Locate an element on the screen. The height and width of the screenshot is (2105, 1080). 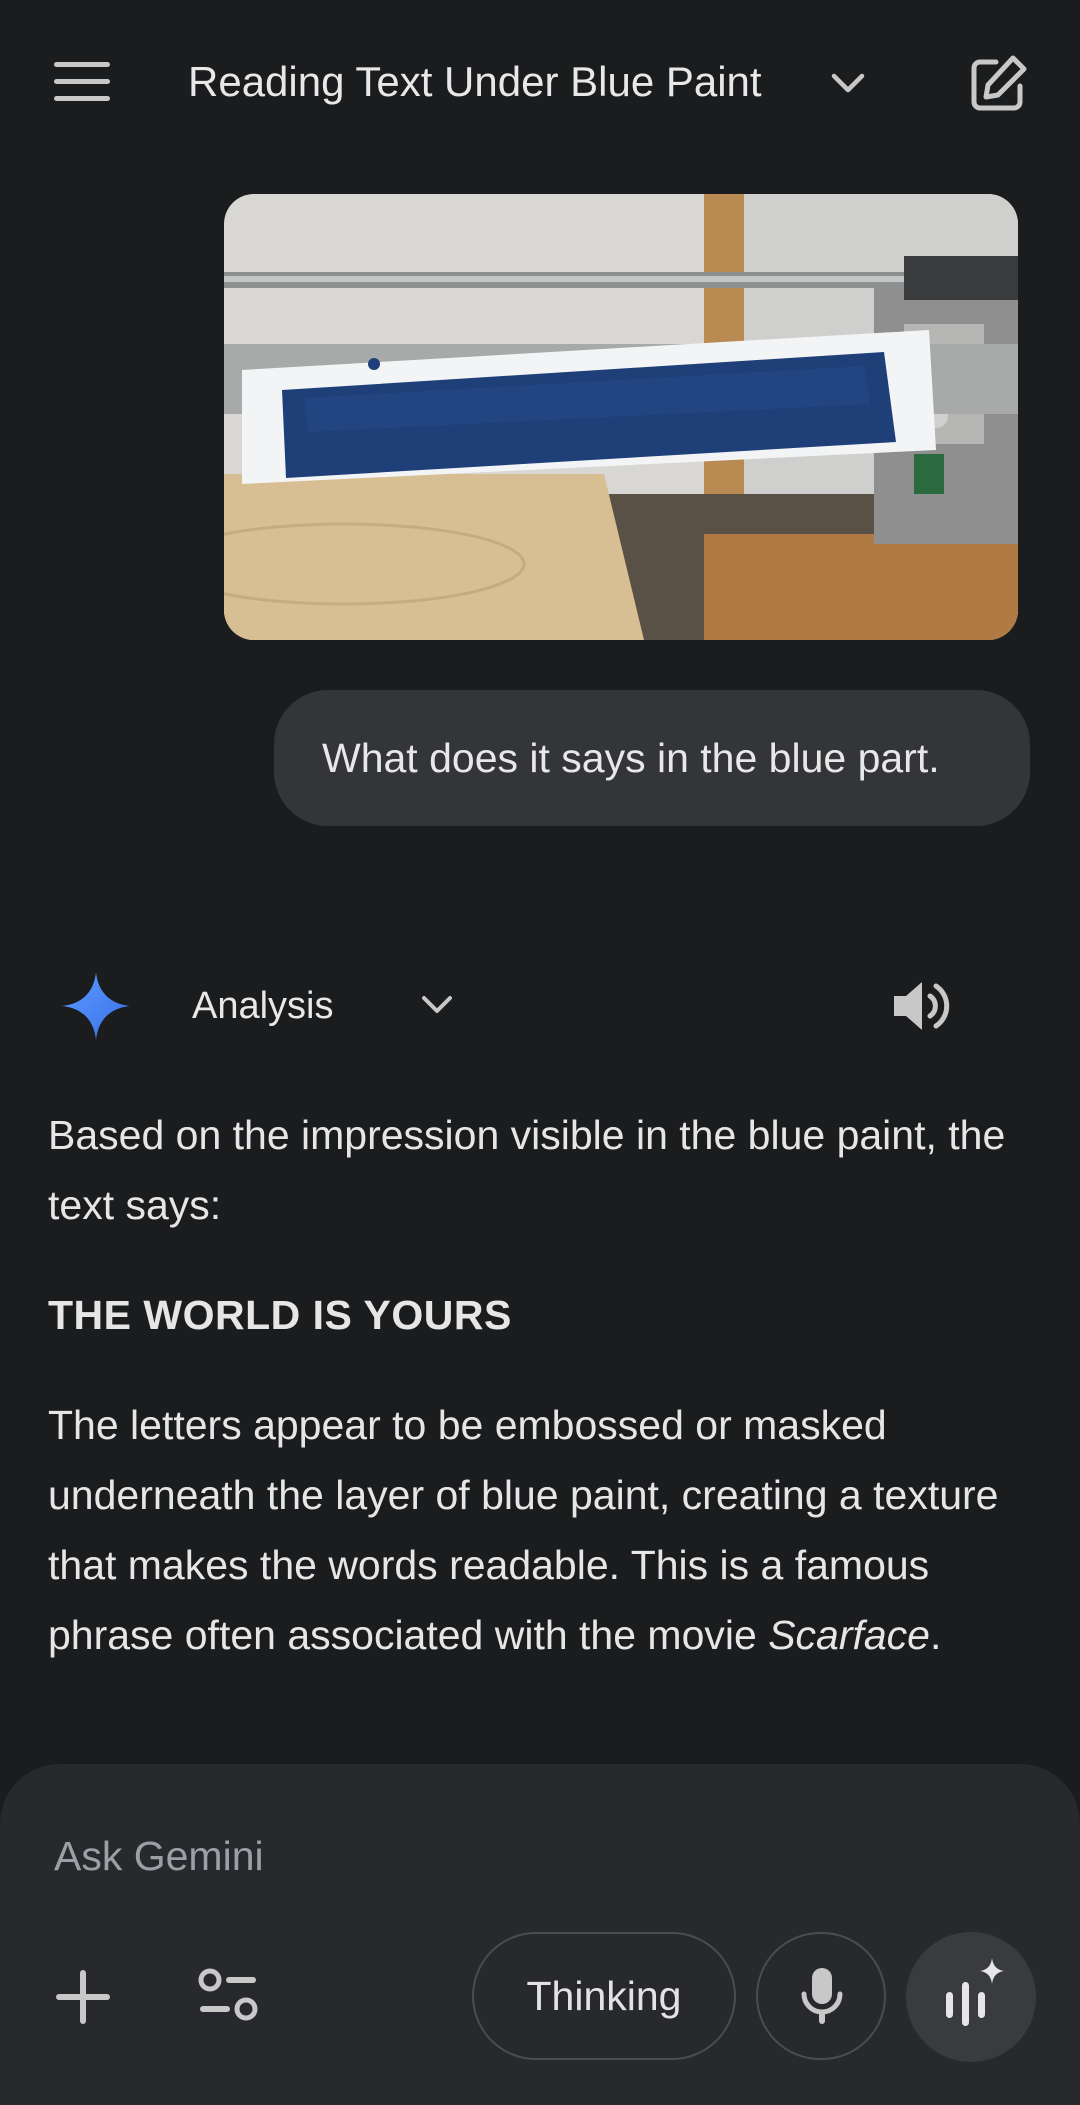
tools-icon is located at coordinates (228, 1996).